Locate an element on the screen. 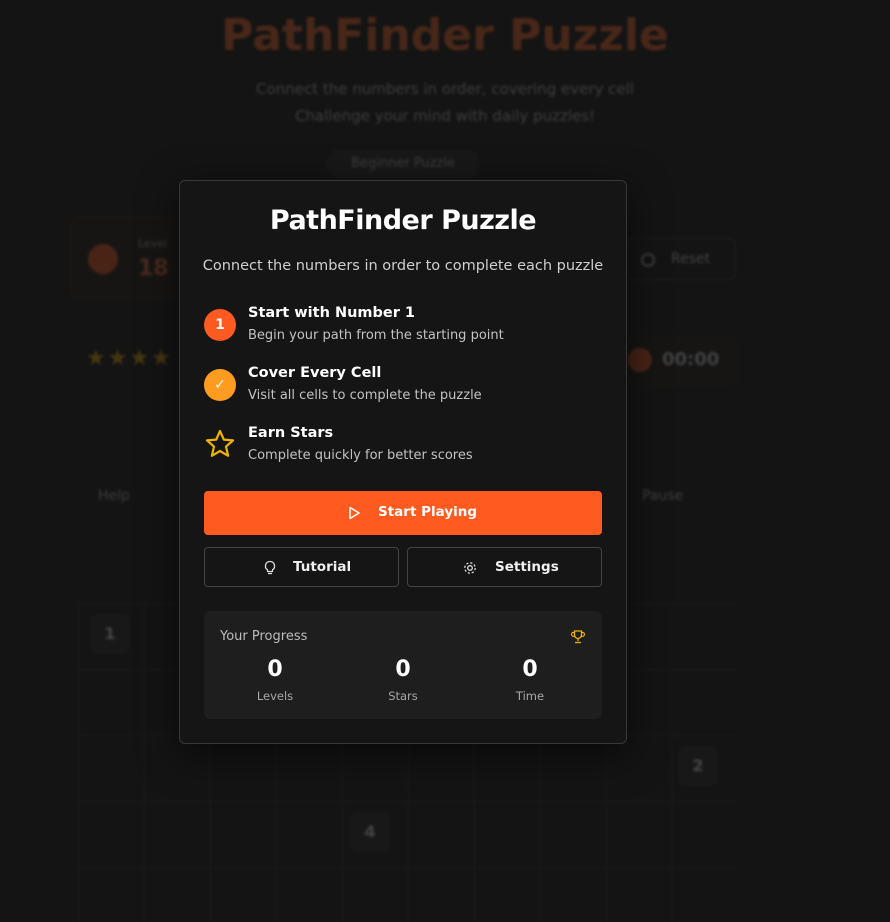 The height and width of the screenshot is (922, 890). tutorial-label: Tutorial is located at coordinates (322, 567).